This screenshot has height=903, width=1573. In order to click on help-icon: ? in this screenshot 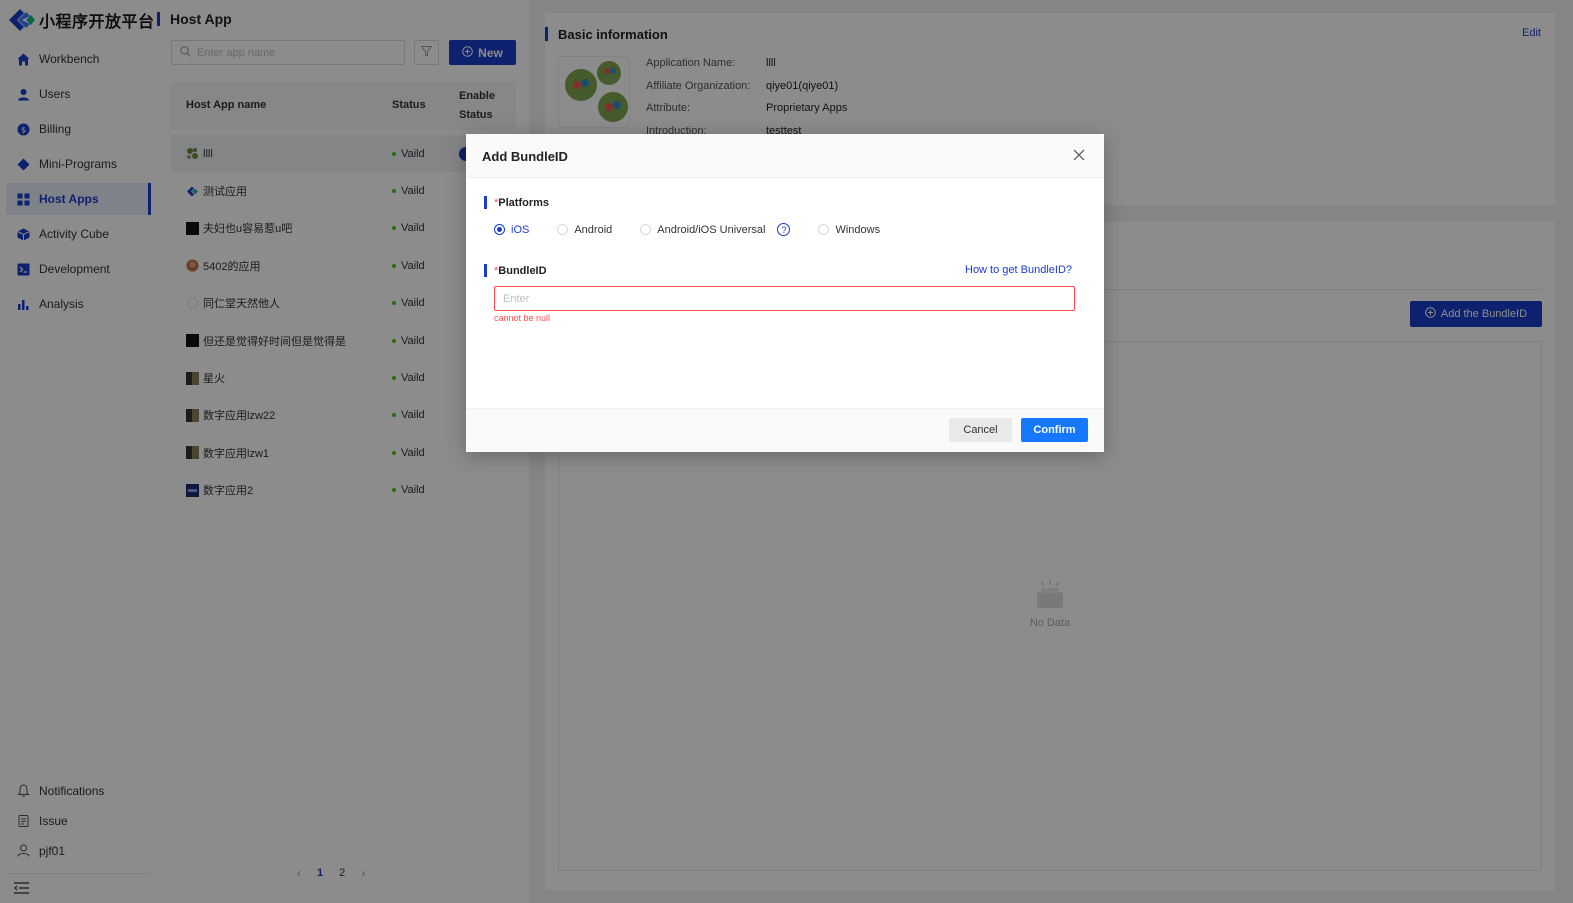, I will do `click(784, 229)`.